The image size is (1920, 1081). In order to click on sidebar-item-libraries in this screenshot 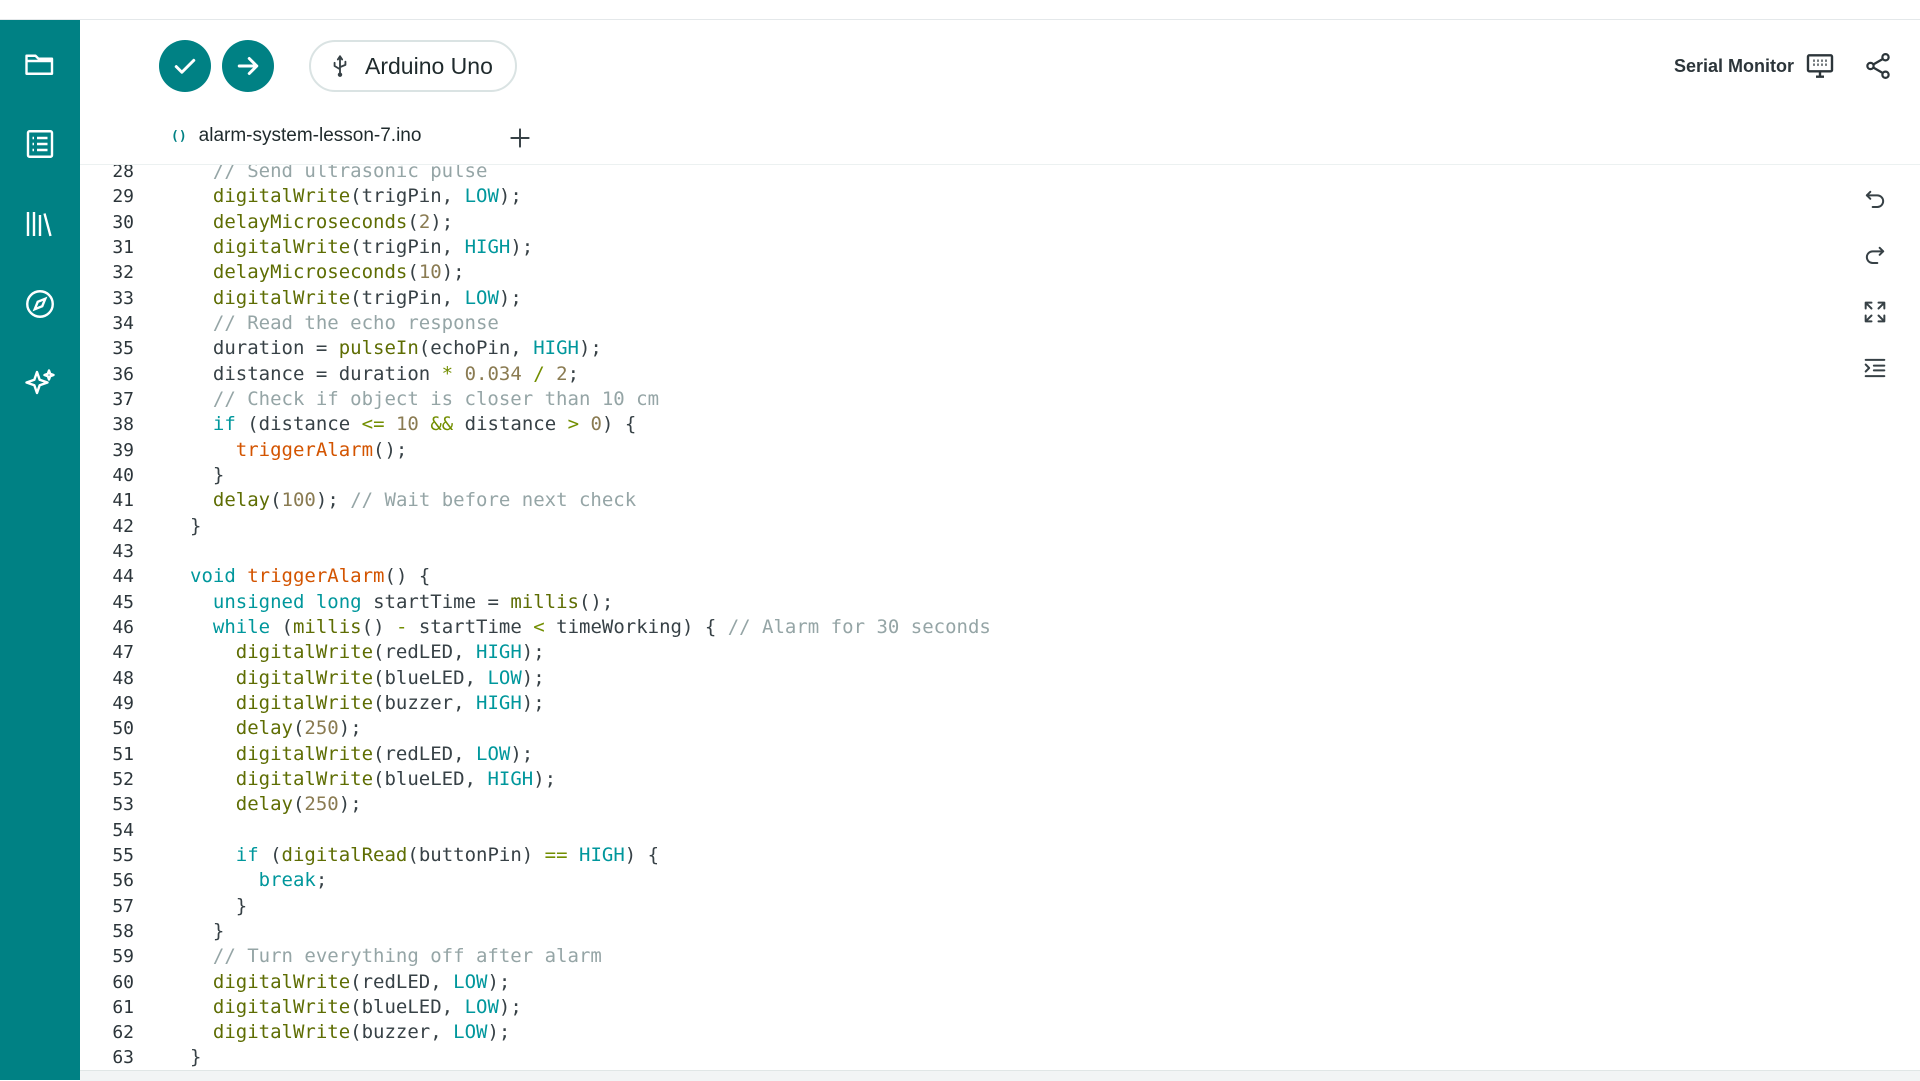, I will do `click(40, 224)`.